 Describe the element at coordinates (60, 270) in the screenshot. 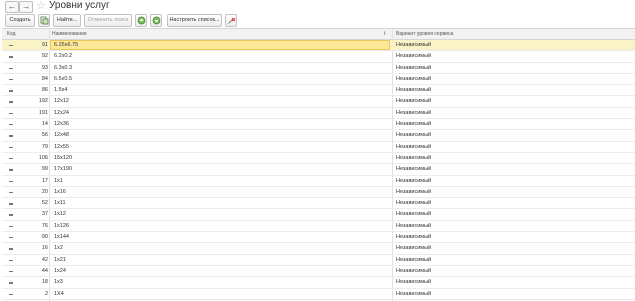

I see `cell-name: 1x24` at that location.